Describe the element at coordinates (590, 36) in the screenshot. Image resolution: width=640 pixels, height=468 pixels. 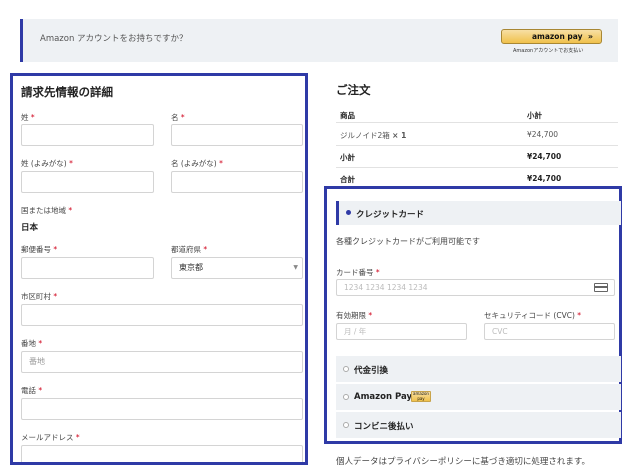
I see `double-chevron-right-icon: »` at that location.